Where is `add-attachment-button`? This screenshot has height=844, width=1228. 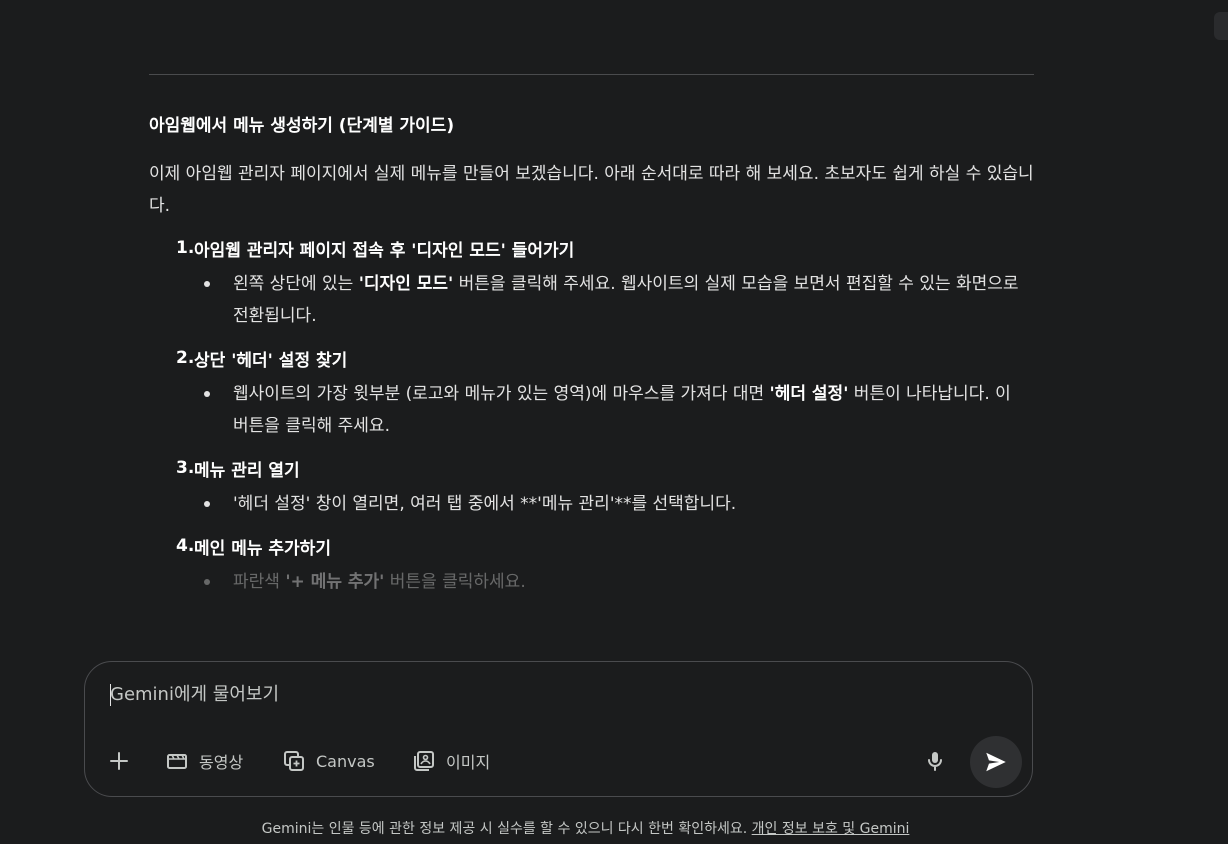 add-attachment-button is located at coordinates (119, 761).